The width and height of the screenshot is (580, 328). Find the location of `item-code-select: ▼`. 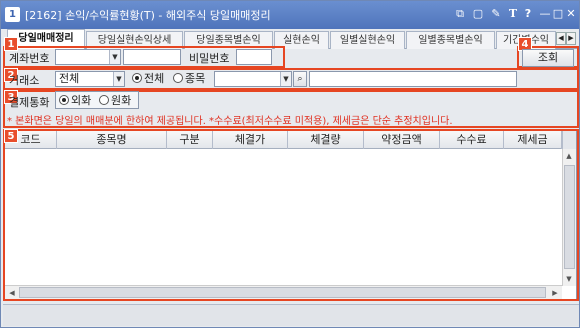

item-code-select: ▼ is located at coordinates (253, 79).